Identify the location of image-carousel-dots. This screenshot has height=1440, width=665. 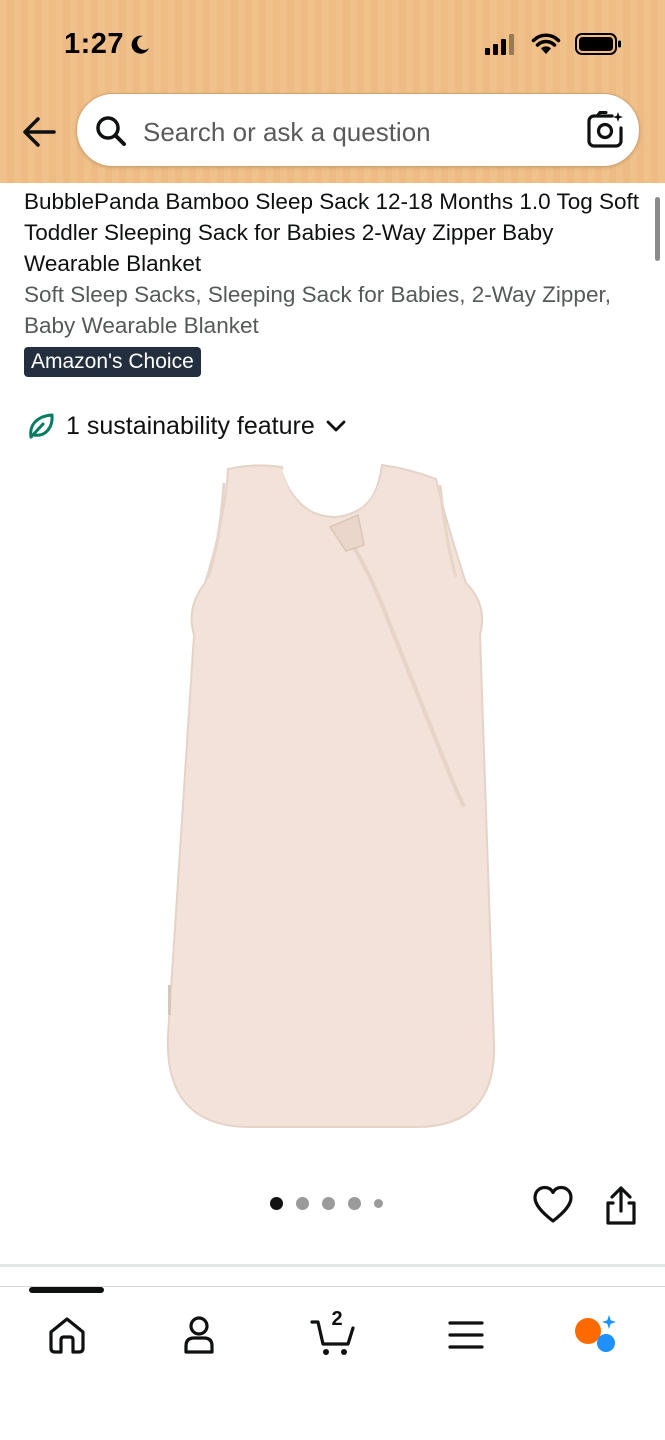
(326, 1203).